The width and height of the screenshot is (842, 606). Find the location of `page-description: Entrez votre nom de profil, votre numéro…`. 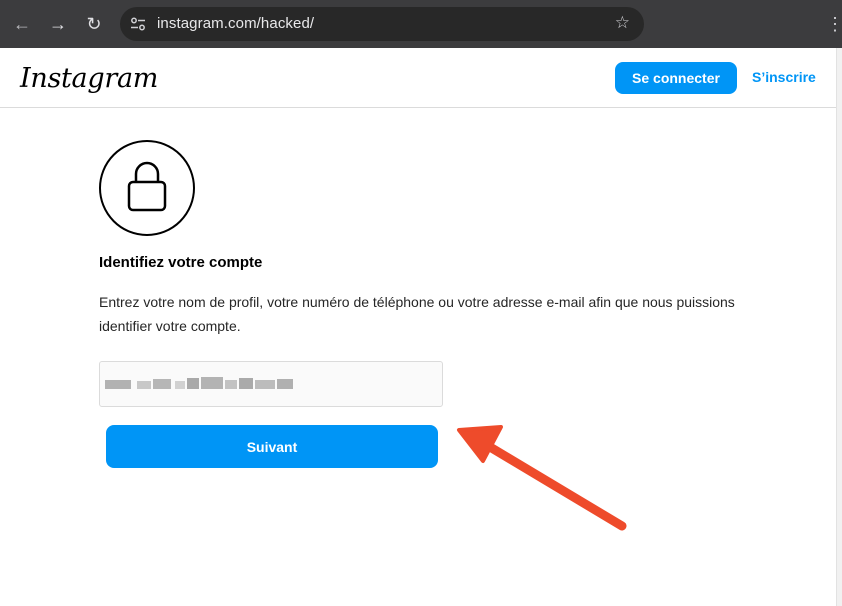

page-description: Entrez votre nom de profil, votre numéro… is located at coordinates (417, 314).